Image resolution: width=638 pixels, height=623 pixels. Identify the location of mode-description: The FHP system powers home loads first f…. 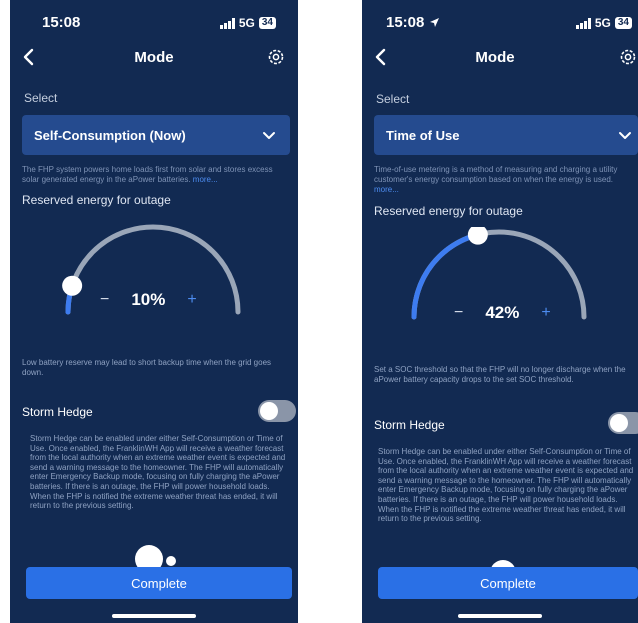
(157, 175).